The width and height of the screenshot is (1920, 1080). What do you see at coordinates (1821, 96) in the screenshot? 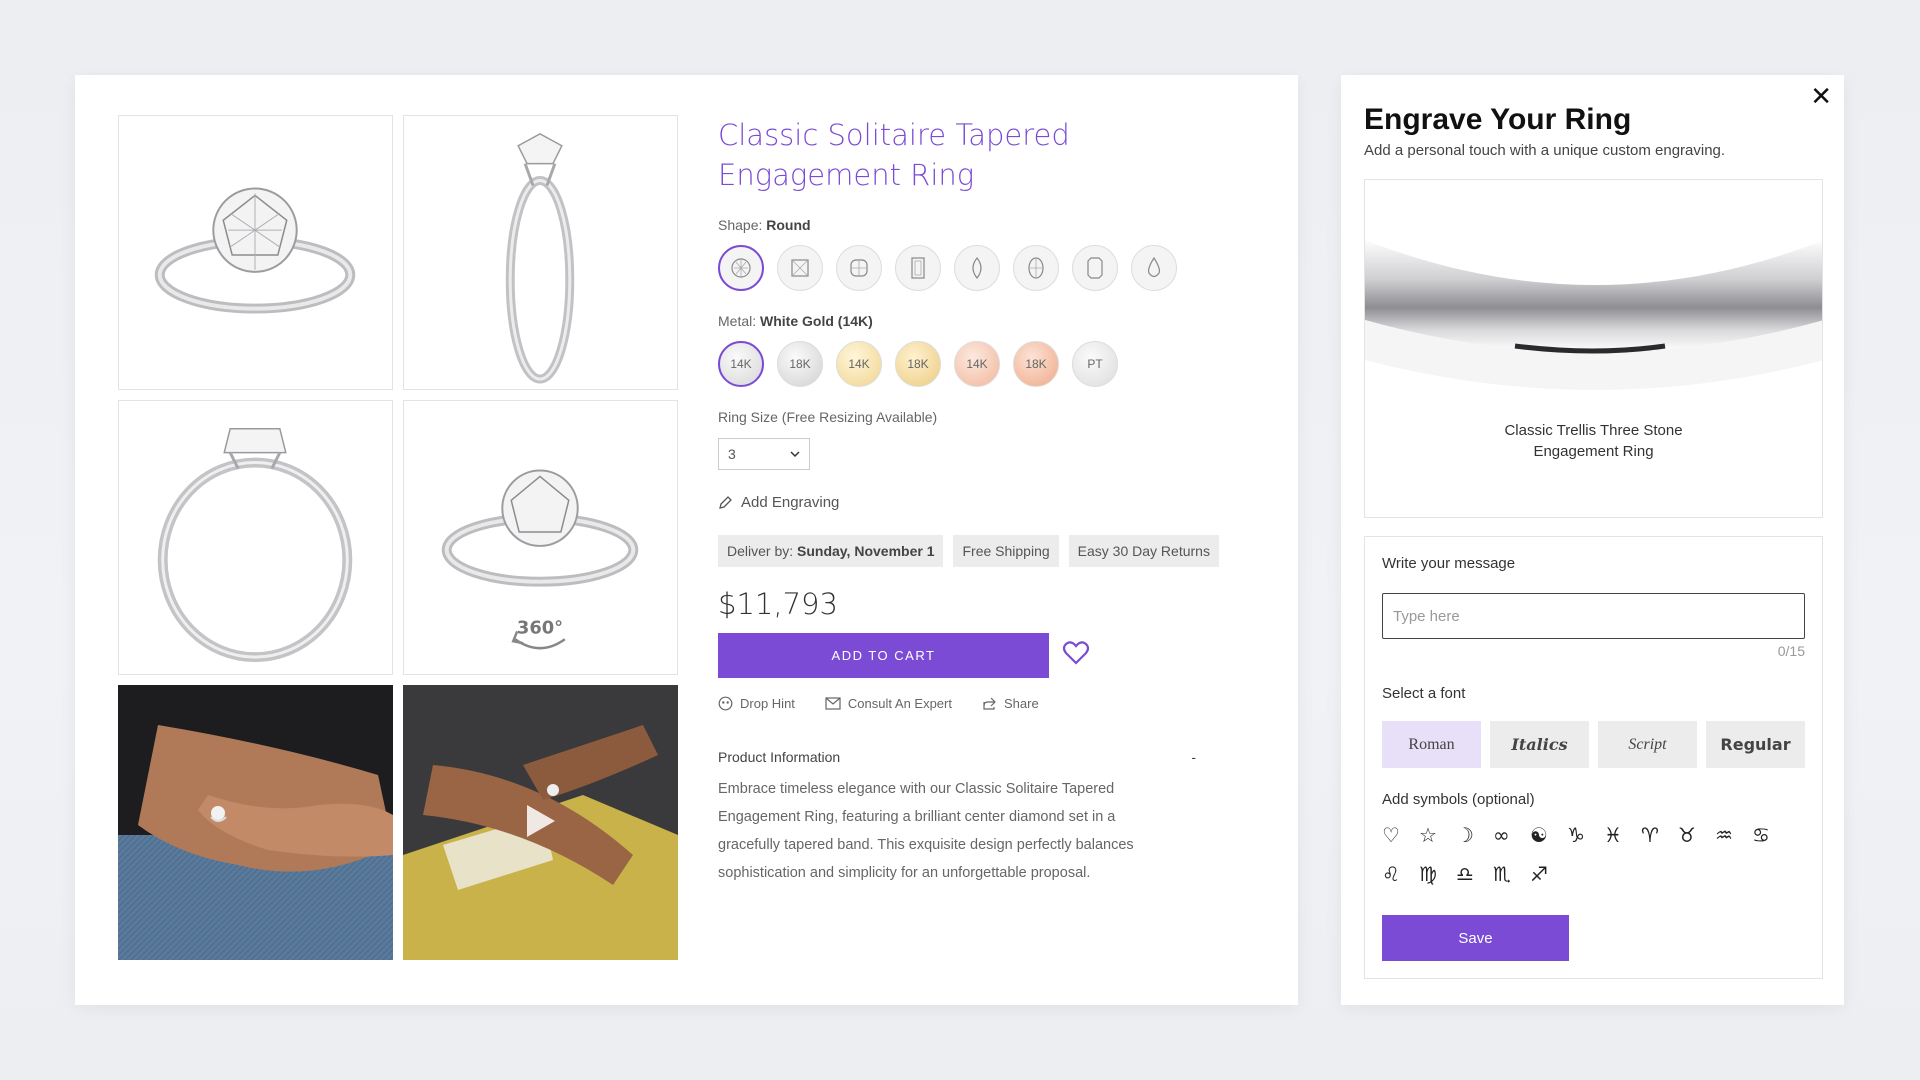
I see `close-icon: ✕` at bounding box center [1821, 96].